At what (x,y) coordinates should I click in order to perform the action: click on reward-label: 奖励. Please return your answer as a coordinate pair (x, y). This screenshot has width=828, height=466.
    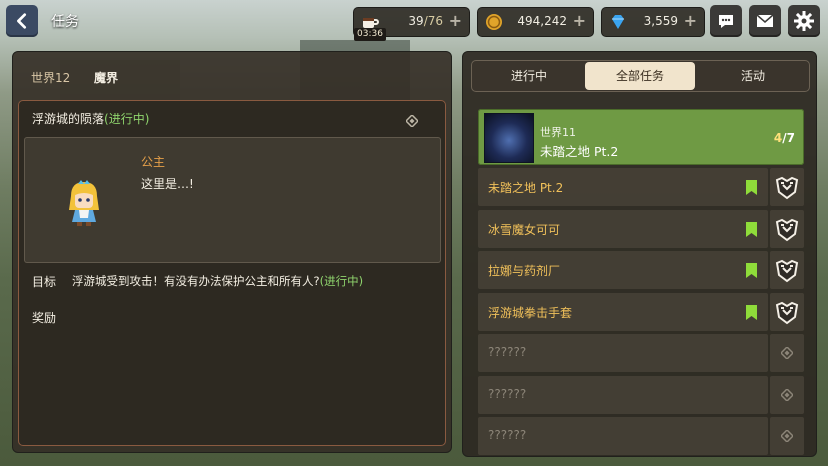
    Looking at the image, I should click on (44, 318).